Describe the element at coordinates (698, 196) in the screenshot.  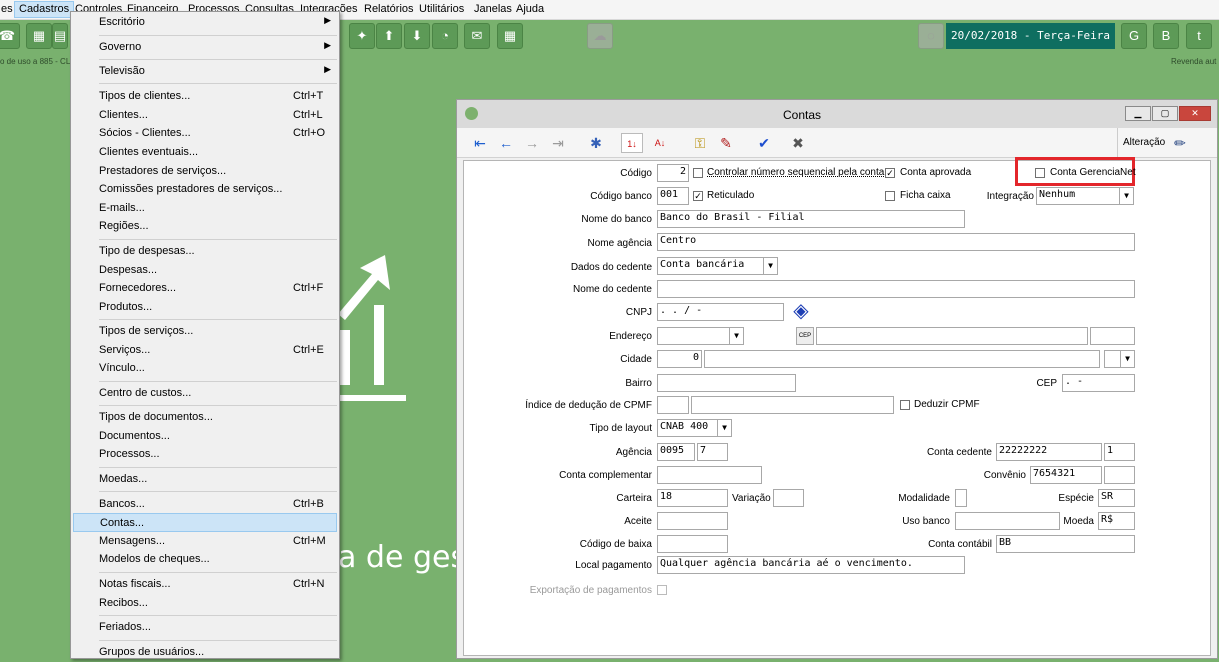
I see `reticulado-checkbox: ✓` at that location.